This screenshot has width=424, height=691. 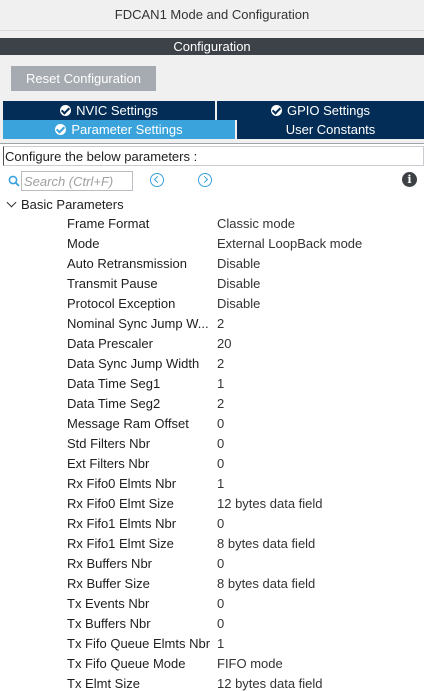 I want to click on param-name: Rx Fifo0 Elmt Size, so click(x=120, y=503).